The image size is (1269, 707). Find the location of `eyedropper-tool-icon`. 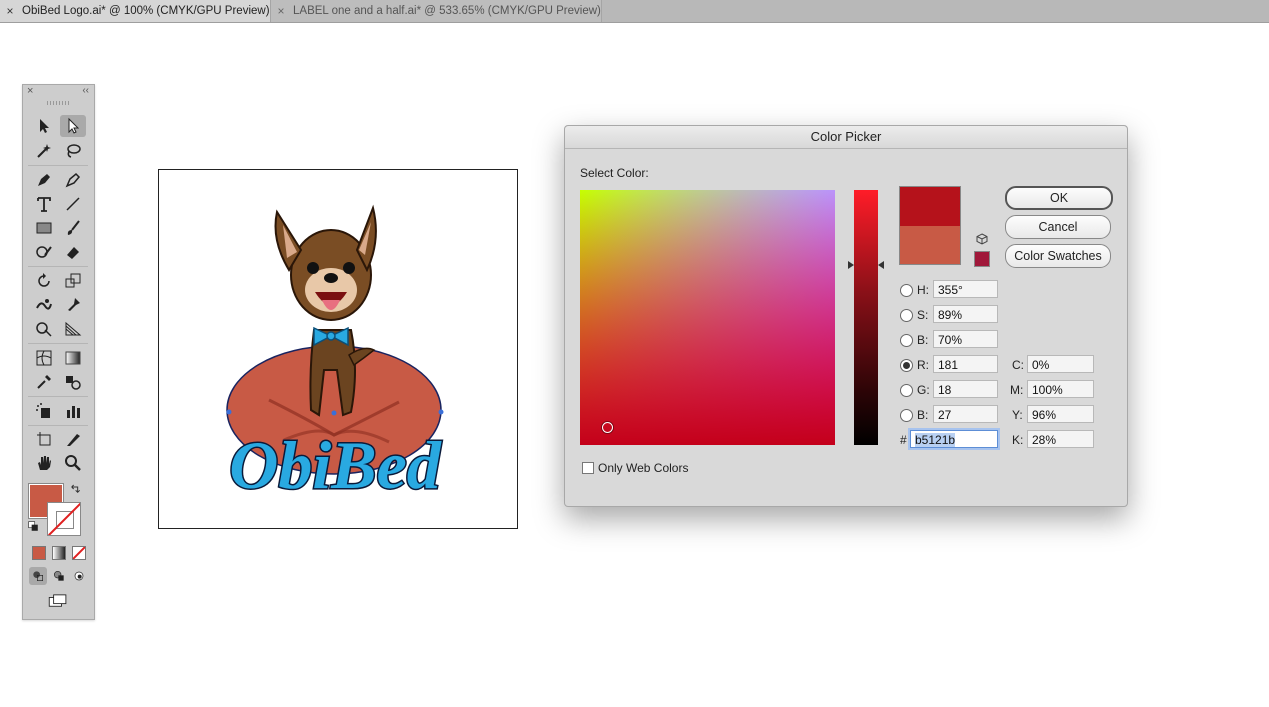

eyedropper-tool-icon is located at coordinates (44, 382).